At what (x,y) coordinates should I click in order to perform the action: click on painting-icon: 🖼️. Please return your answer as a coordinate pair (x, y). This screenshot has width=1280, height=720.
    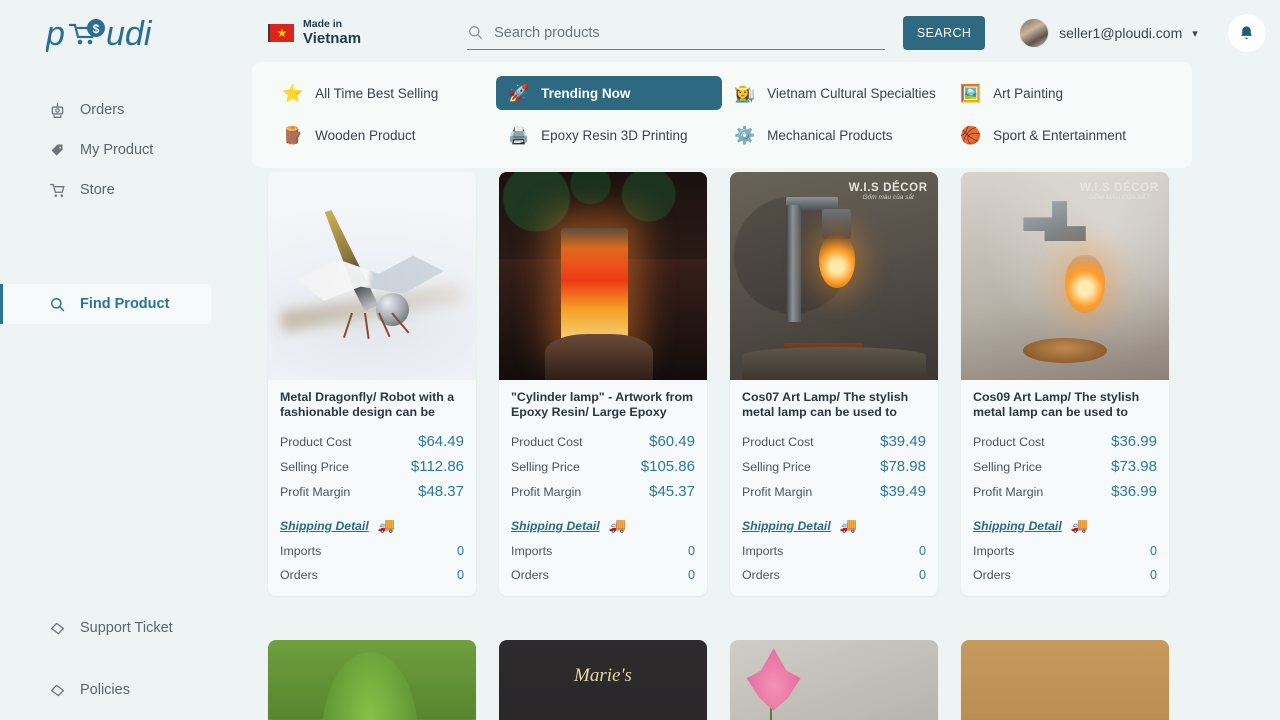
    Looking at the image, I should click on (971, 93).